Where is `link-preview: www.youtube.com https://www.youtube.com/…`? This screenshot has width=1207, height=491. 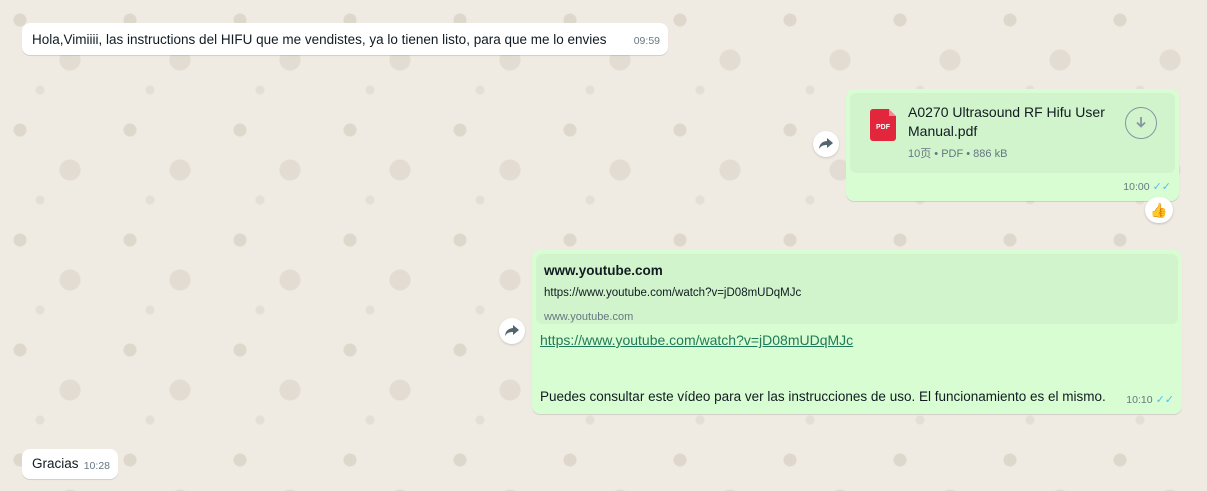
link-preview: www.youtube.com https://www.youtube.com/… is located at coordinates (857, 289).